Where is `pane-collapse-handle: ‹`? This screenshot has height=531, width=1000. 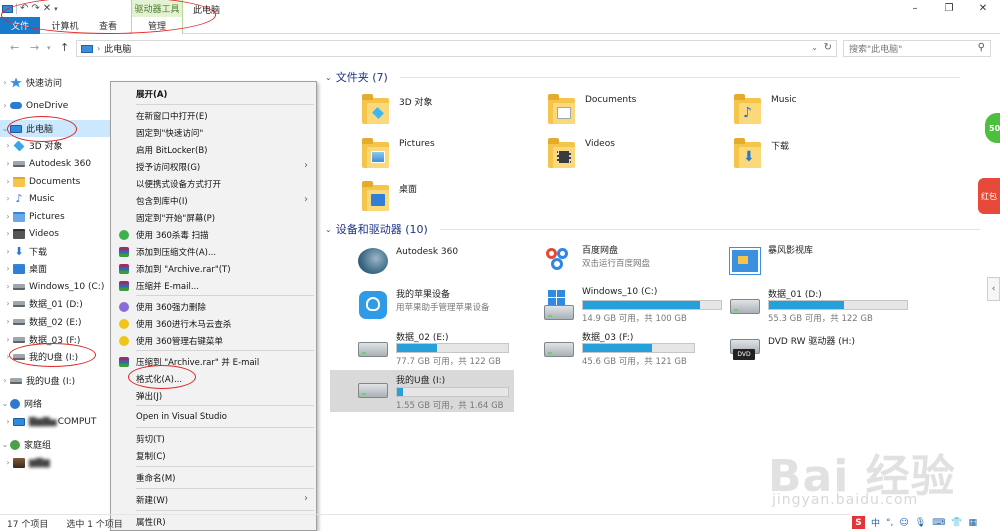 pane-collapse-handle: ‹ is located at coordinates (993, 289).